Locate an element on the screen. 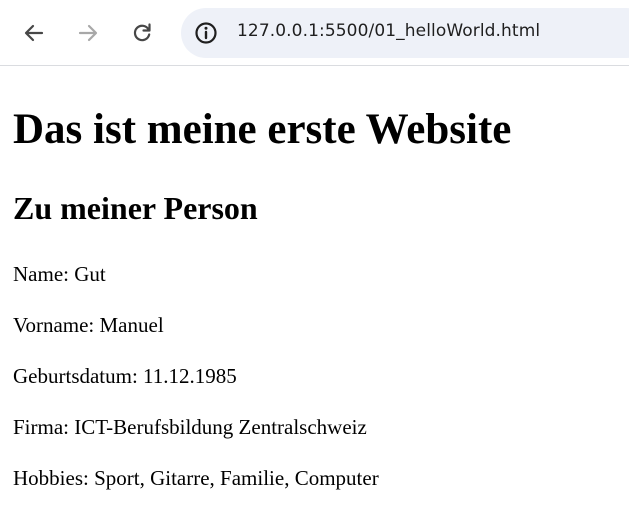 This screenshot has width=629, height=522. firstname-line: Vorname: Manuel is located at coordinates (88, 325).